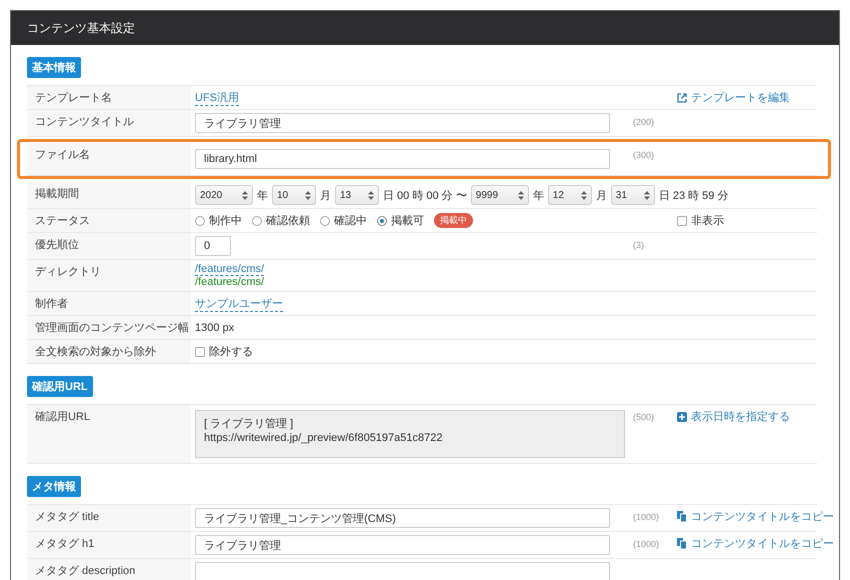 This screenshot has height=580, width=850. I want to click on directory-link: /features/cms/, so click(229, 269).